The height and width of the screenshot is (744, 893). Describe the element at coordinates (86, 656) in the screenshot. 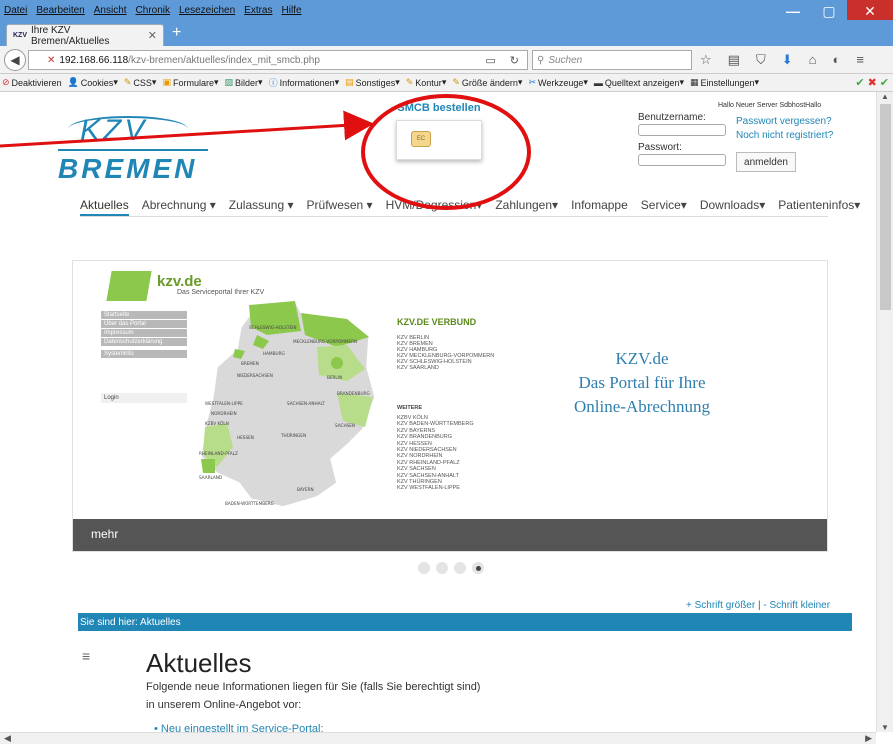

I see `content-menu-icon: ≡` at that location.